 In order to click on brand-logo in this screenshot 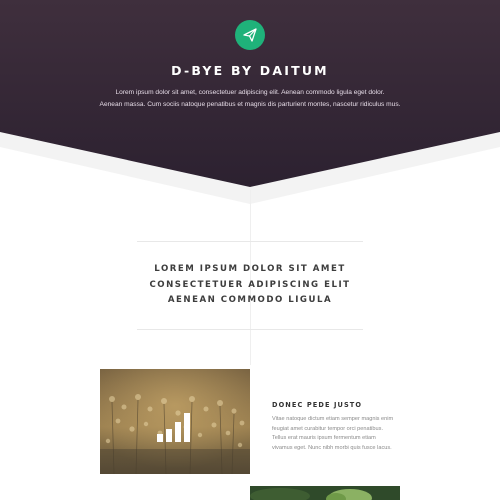, I will do `click(250, 35)`.